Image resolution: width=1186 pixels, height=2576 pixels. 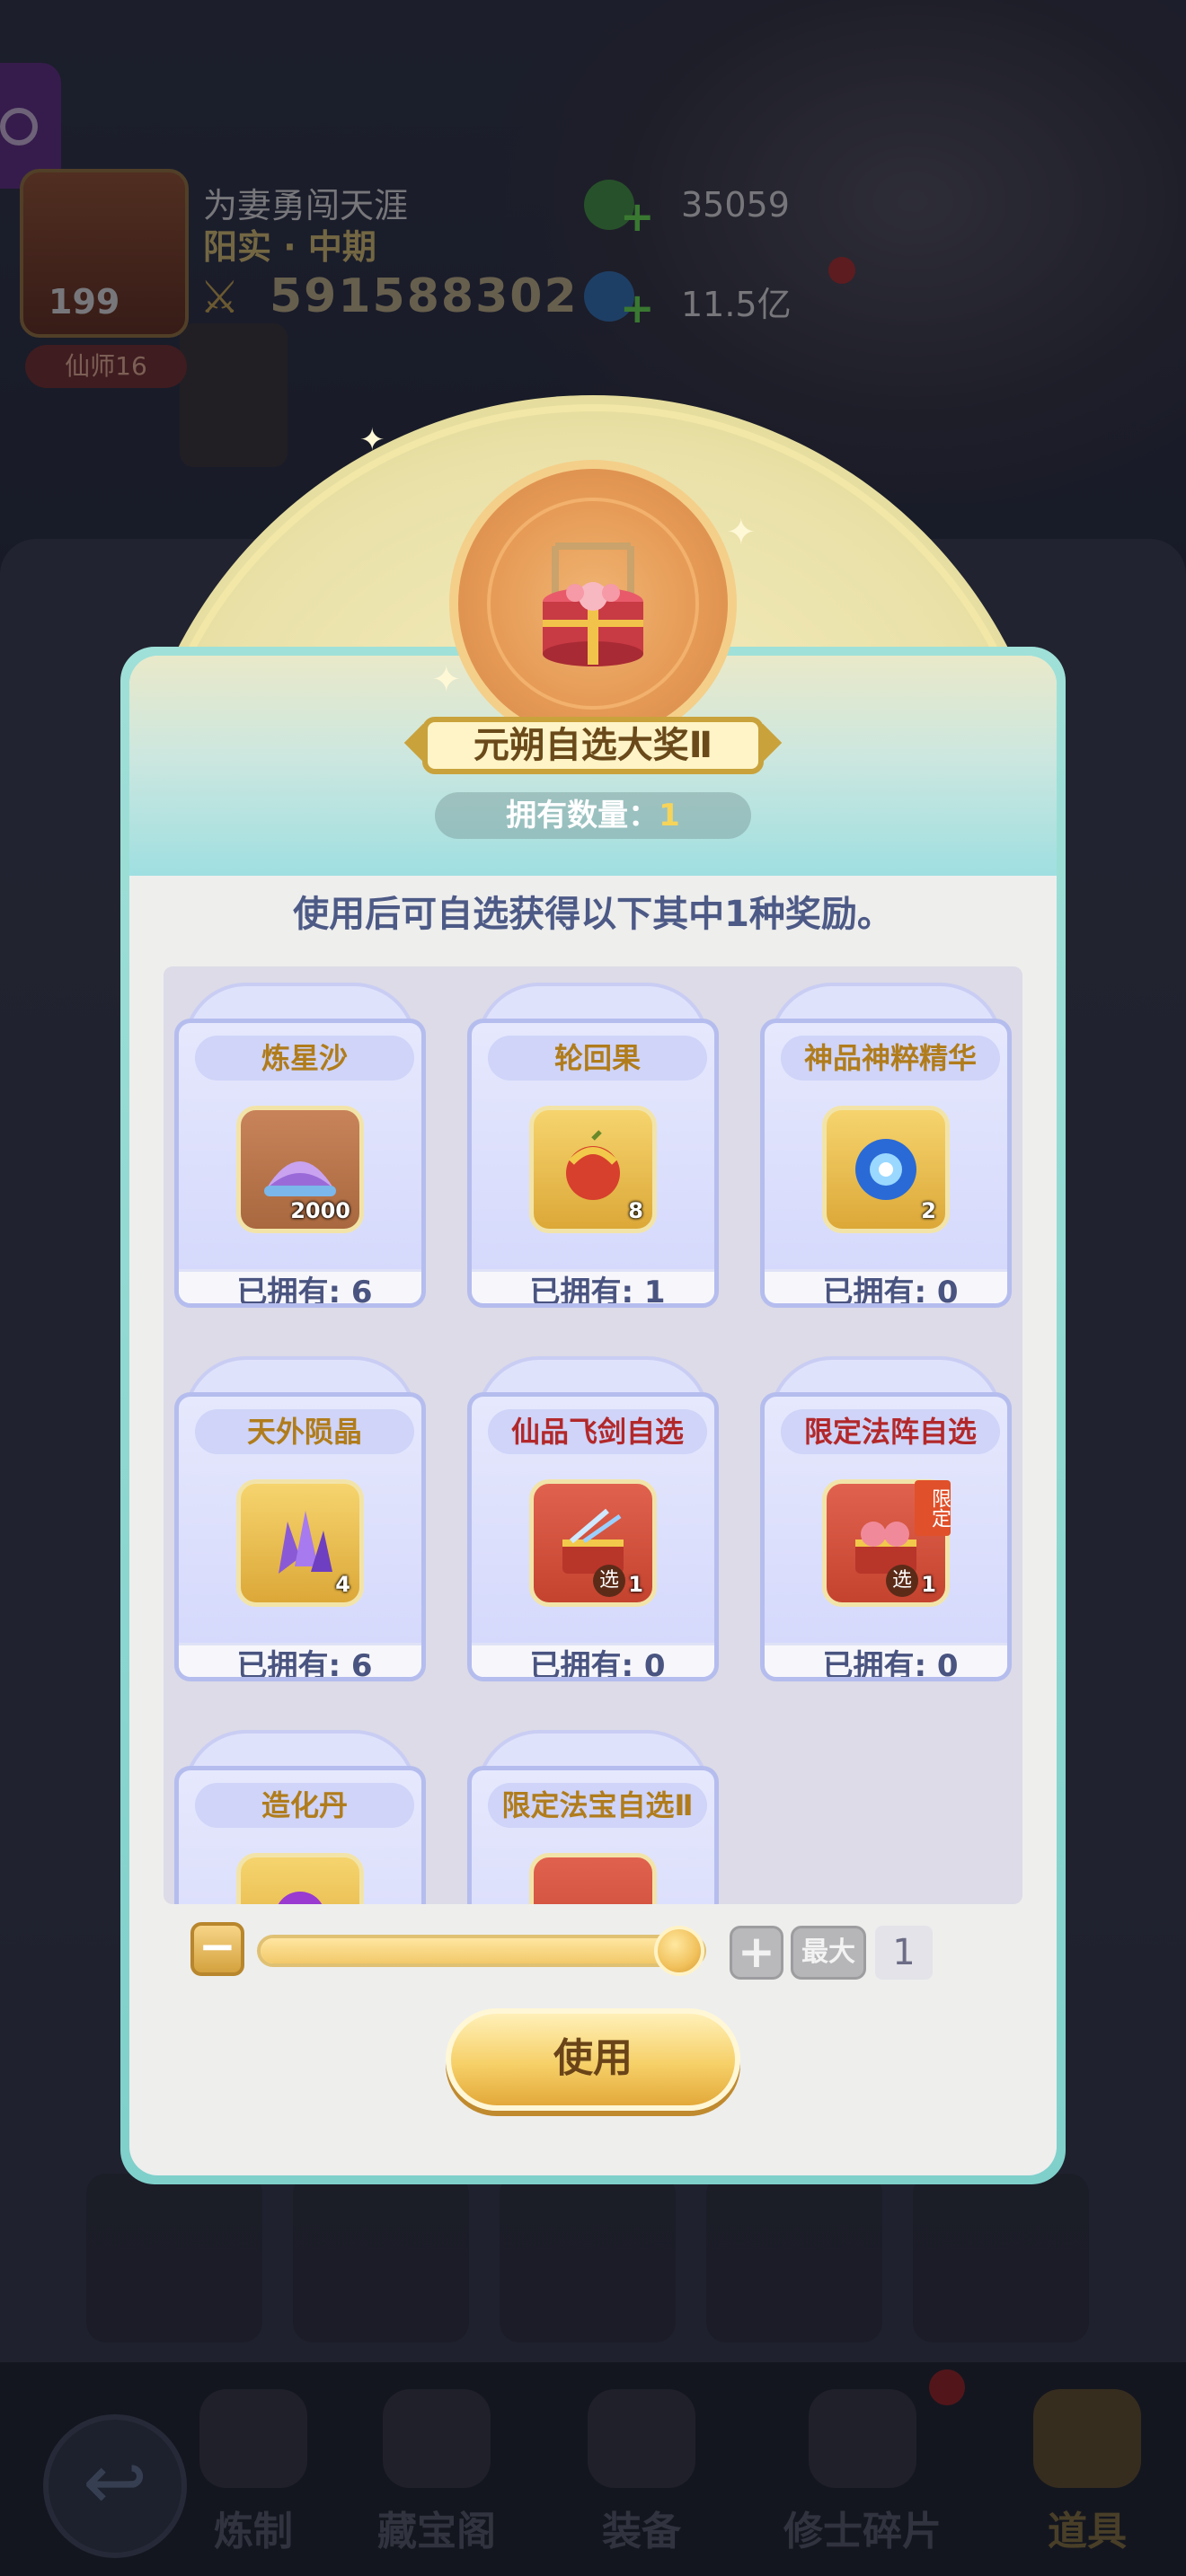 I want to click on card-body: 炼星沙 2000 已拥有: 6, so click(x=300, y=1163).